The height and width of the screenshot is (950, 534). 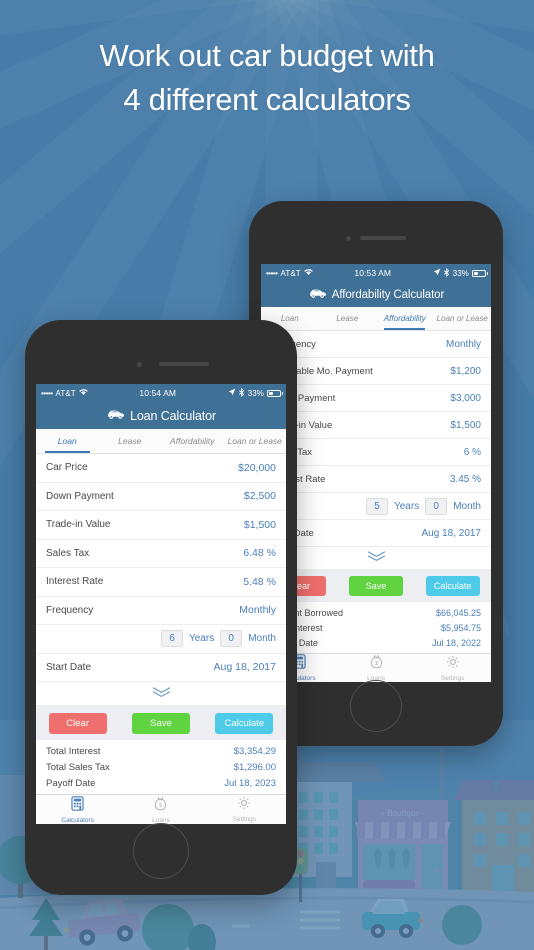 I want to click on field-row: Trade-in Value $1,500, so click(x=161, y=525).